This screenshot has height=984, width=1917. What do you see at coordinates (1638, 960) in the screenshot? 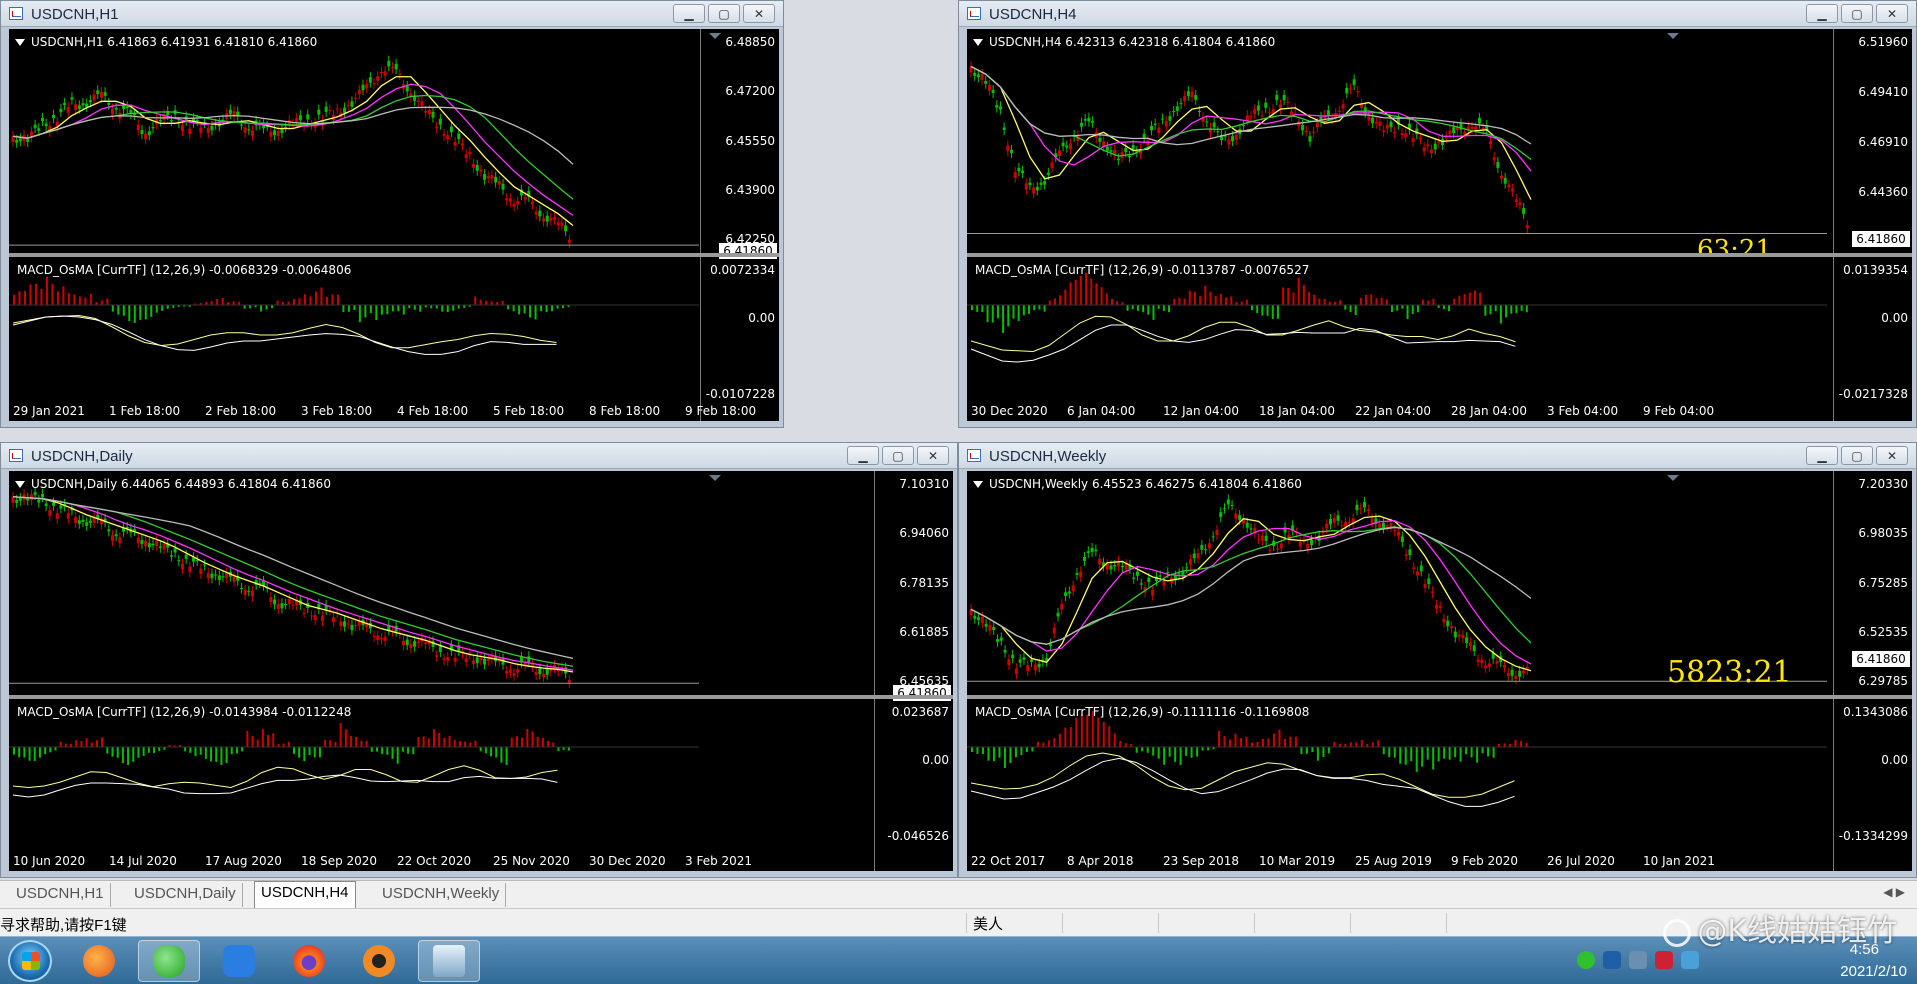
I see `network-icon` at bounding box center [1638, 960].